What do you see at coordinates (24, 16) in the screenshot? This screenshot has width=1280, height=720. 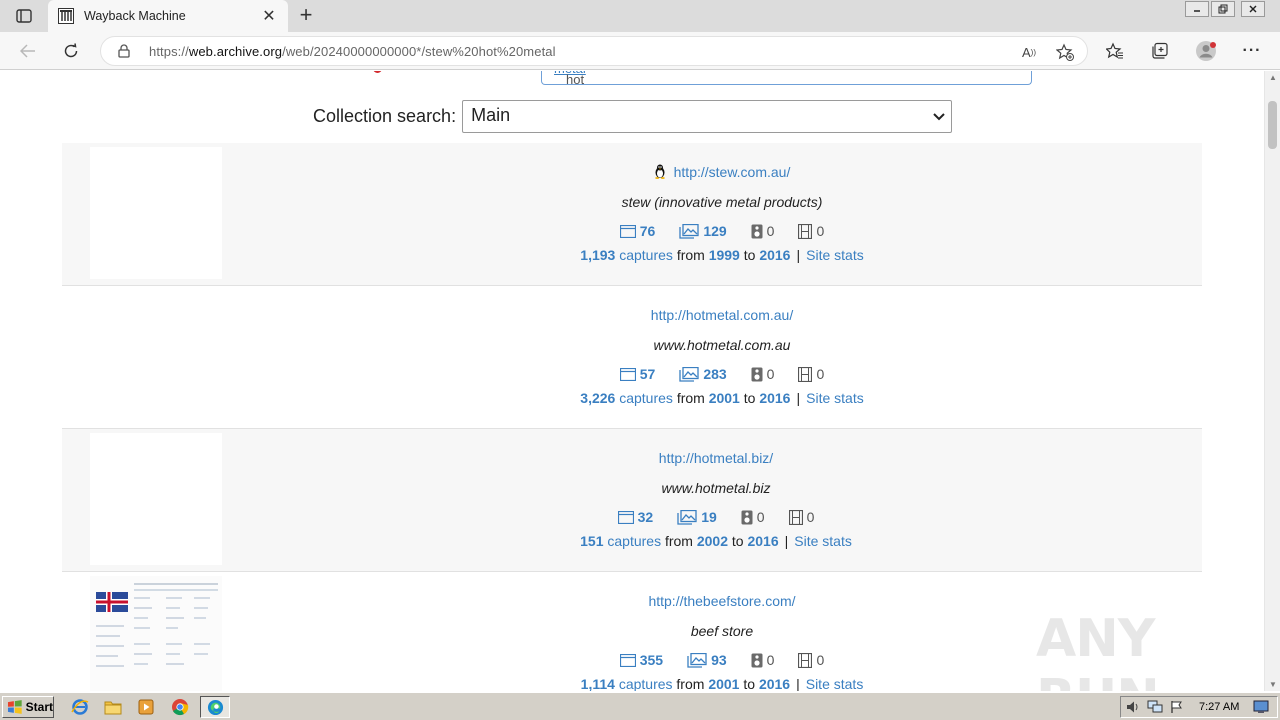 I see `tab-actions-button` at bounding box center [24, 16].